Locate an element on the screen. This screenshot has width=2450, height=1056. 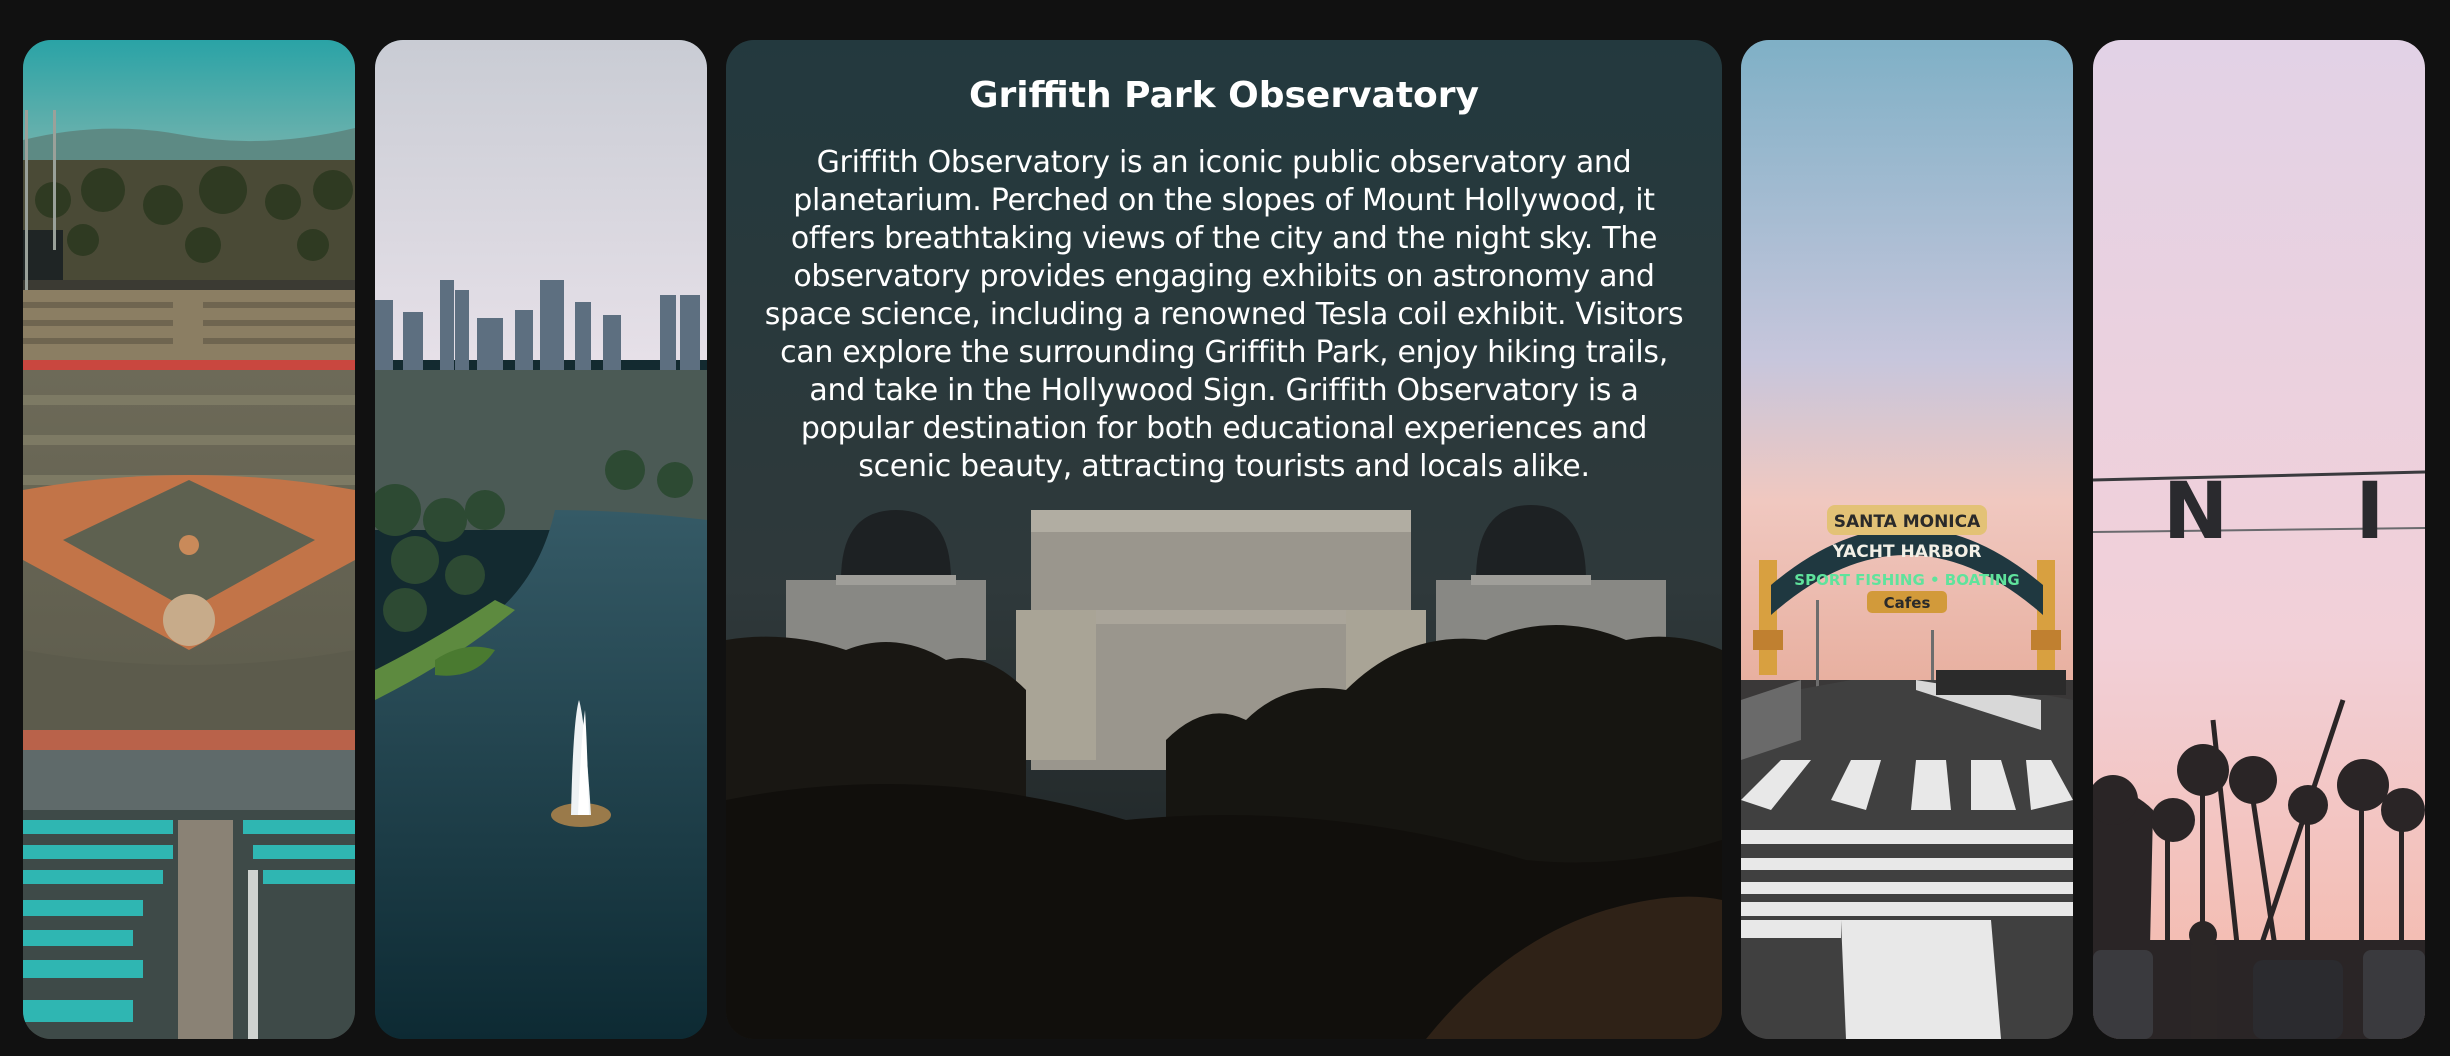
gallery-card-echo-park-lake is located at coordinates (541, 539).